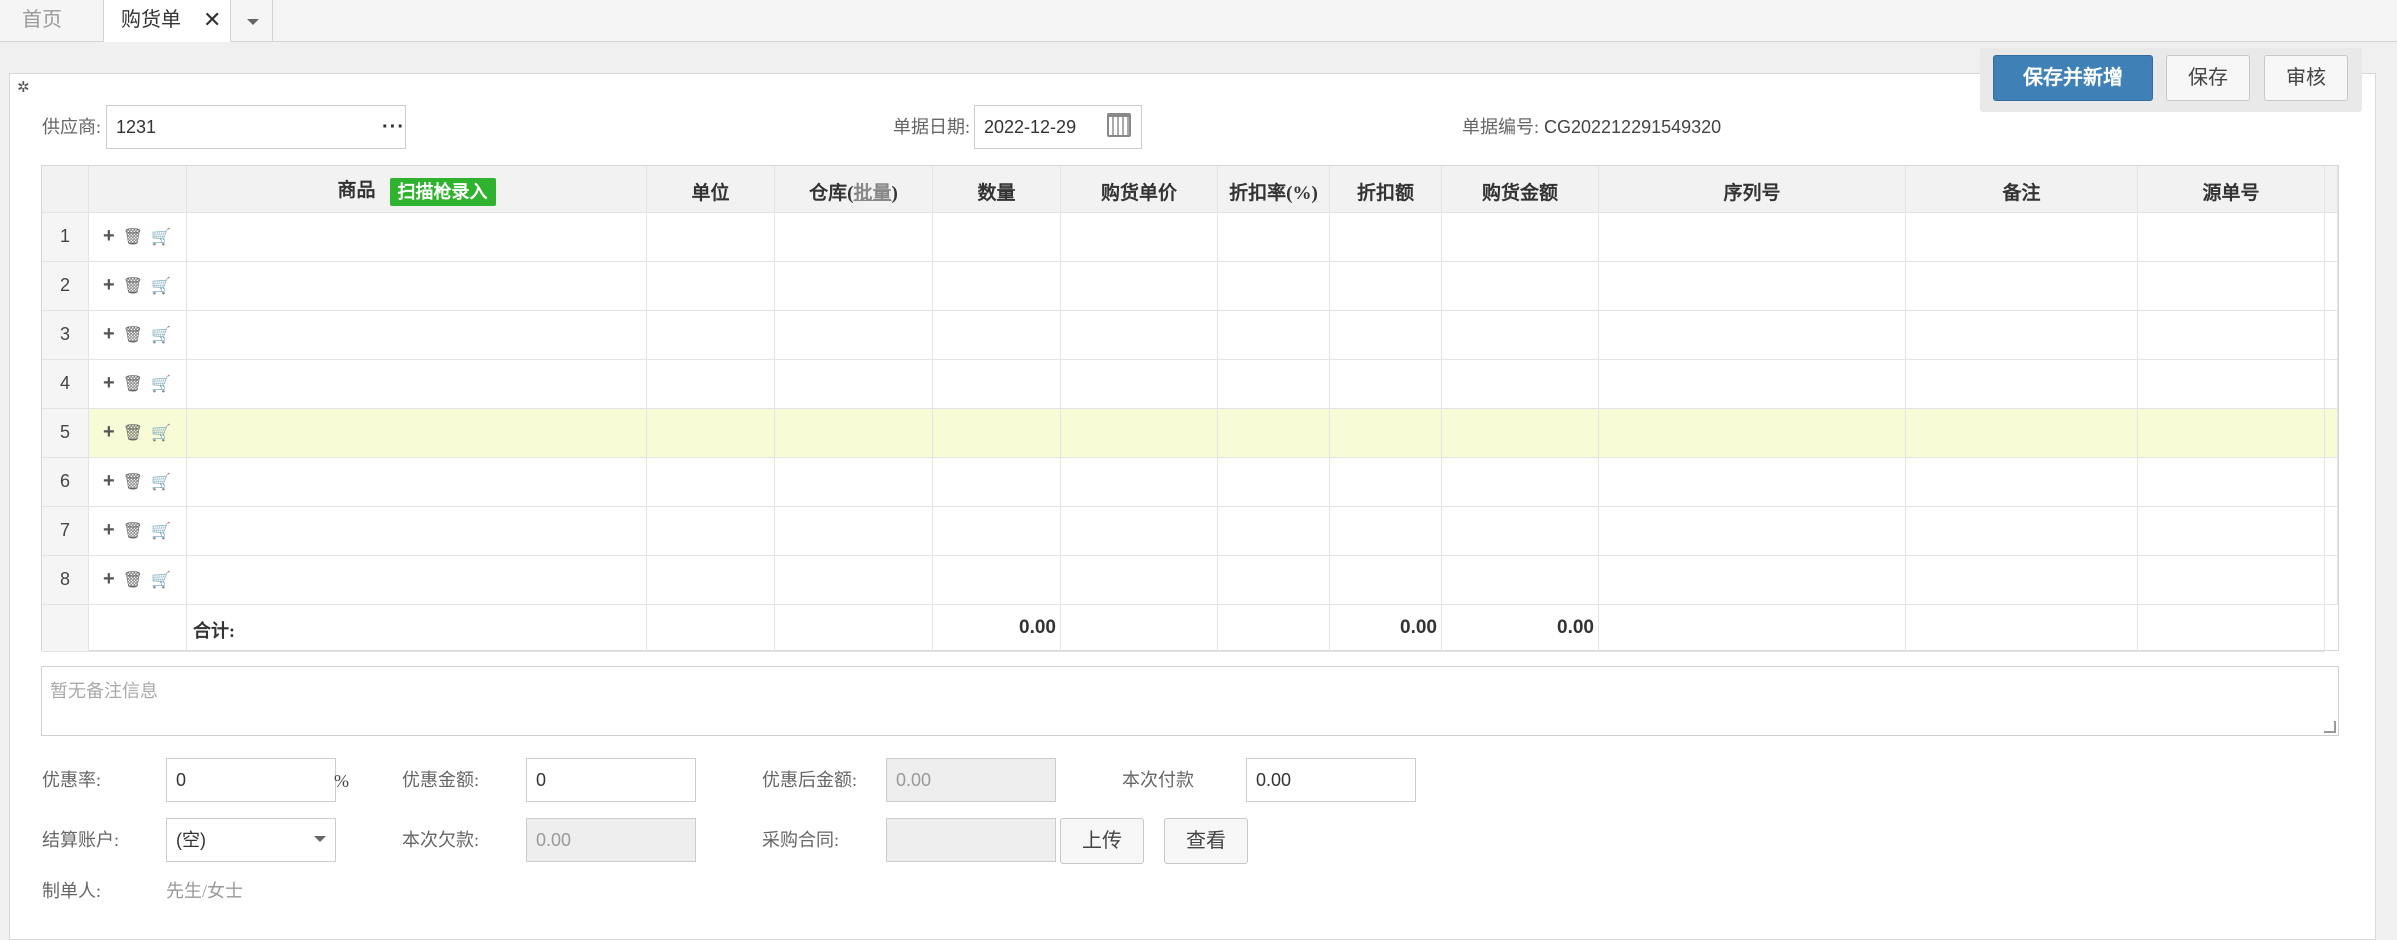  Describe the element at coordinates (1119, 125) in the screenshot. I see `calendar-icon` at that location.